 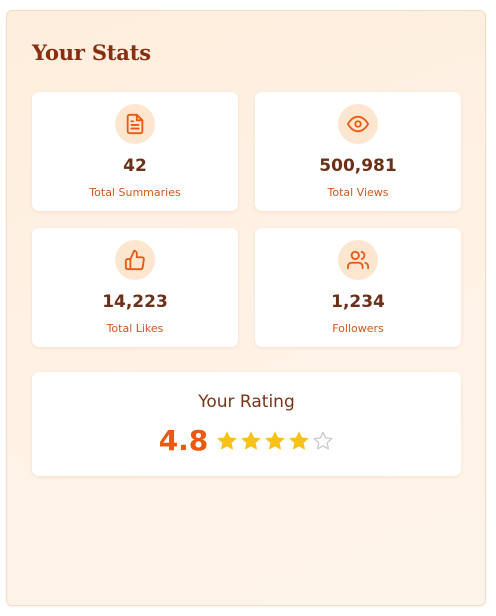 What do you see at coordinates (135, 192) in the screenshot?
I see `stat-label: Total Summaries` at bounding box center [135, 192].